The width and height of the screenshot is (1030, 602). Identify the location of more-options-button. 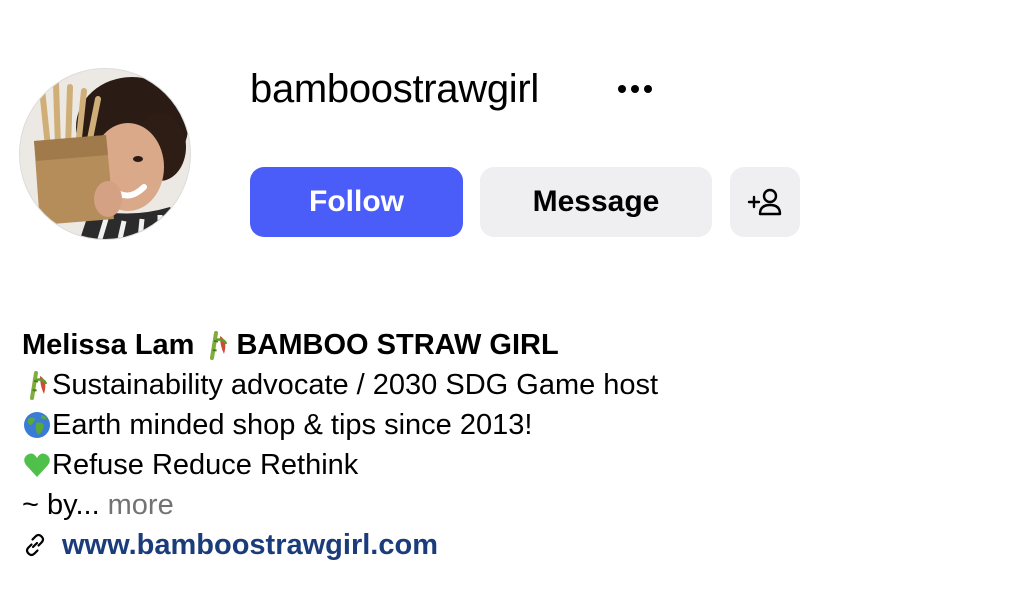
(634, 89).